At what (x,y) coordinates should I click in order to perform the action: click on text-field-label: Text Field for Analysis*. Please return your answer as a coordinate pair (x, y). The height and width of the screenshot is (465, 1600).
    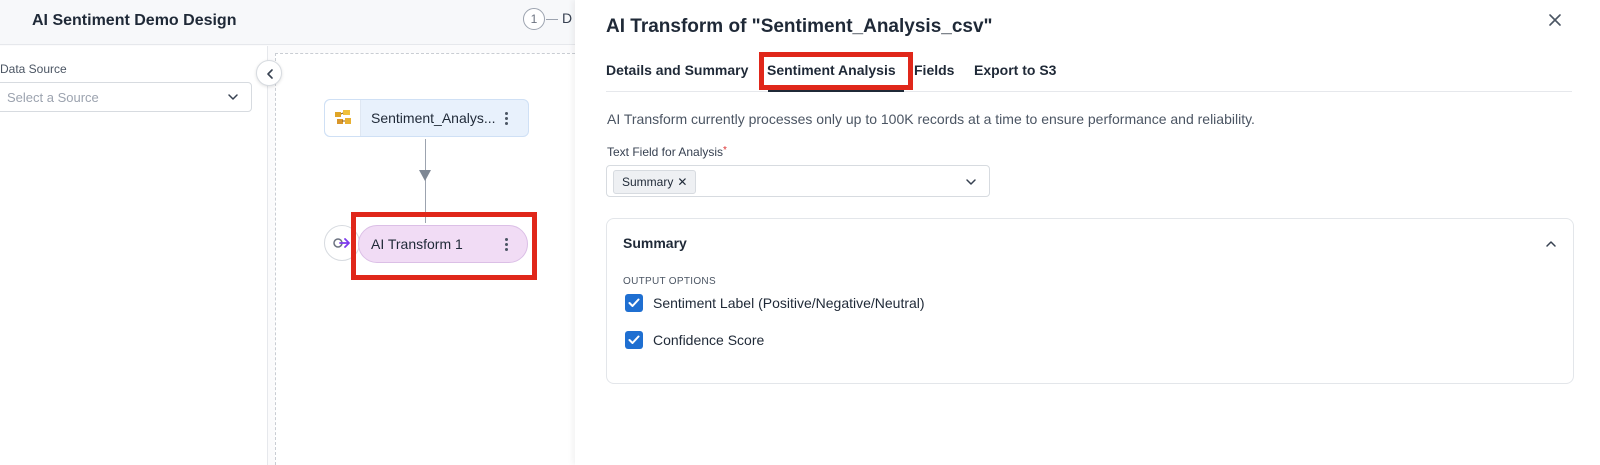
    Looking at the image, I should click on (667, 152).